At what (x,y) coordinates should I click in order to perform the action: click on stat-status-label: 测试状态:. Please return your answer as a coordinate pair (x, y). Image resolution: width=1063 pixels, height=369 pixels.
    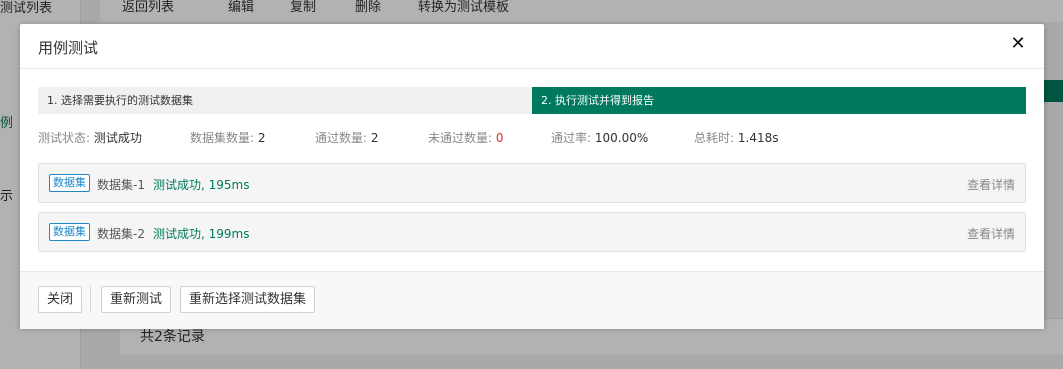
    Looking at the image, I should click on (64, 138).